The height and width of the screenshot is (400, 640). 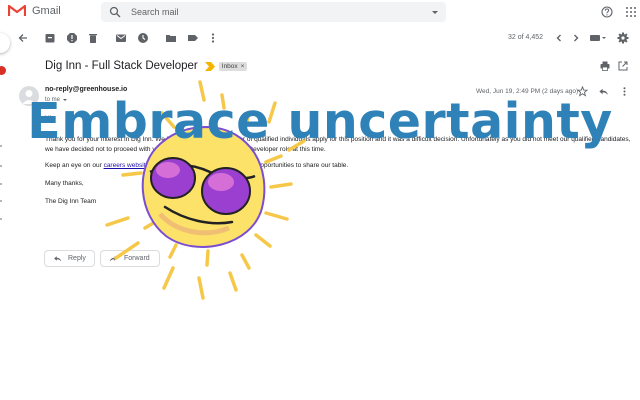 I want to click on search-bar: Search mail, so click(x=273, y=12).